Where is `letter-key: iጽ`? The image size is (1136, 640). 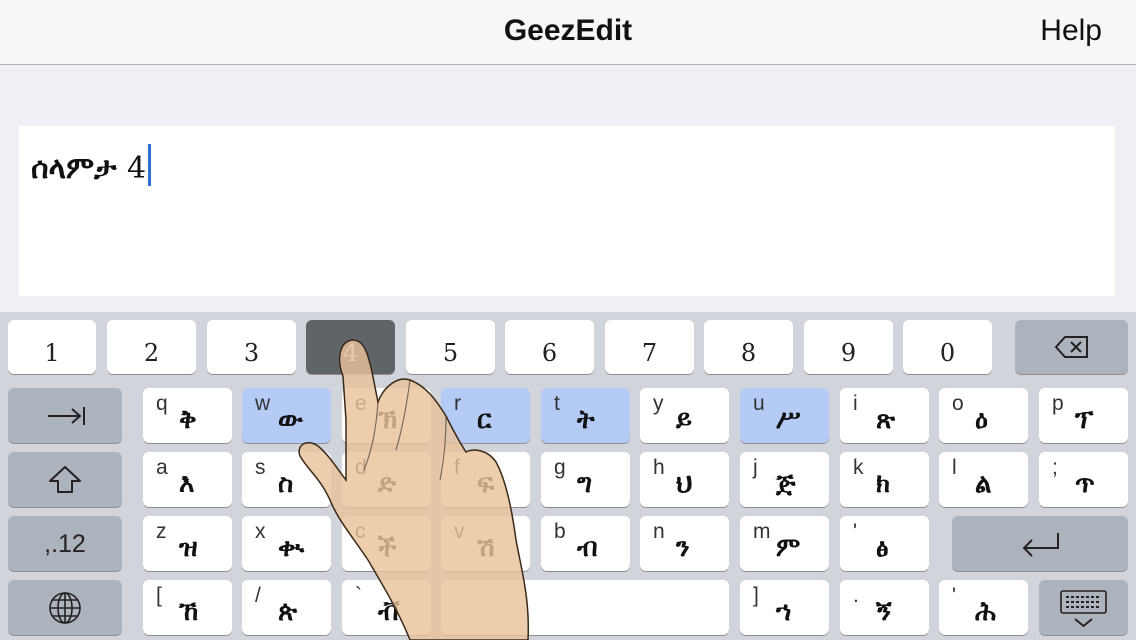 letter-key: iጽ is located at coordinates (884, 415).